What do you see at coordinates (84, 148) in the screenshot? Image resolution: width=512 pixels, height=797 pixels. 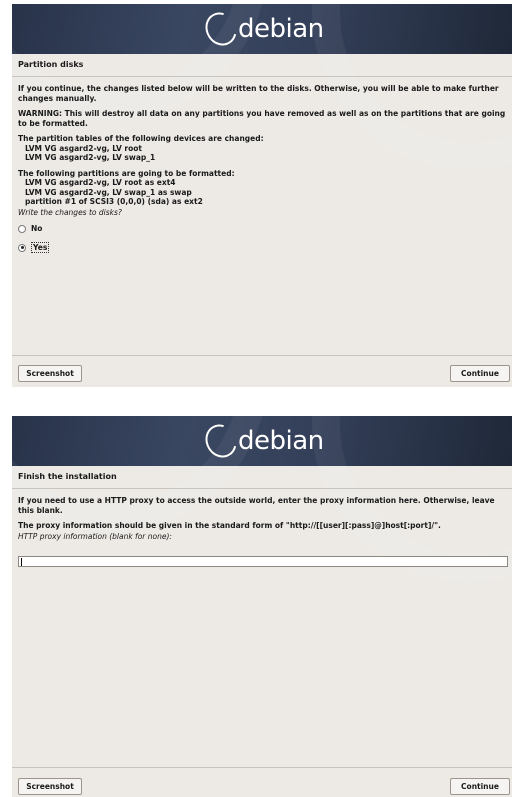 I see `partition-table-item: LVM VG asgard2-vg, LV root` at bounding box center [84, 148].